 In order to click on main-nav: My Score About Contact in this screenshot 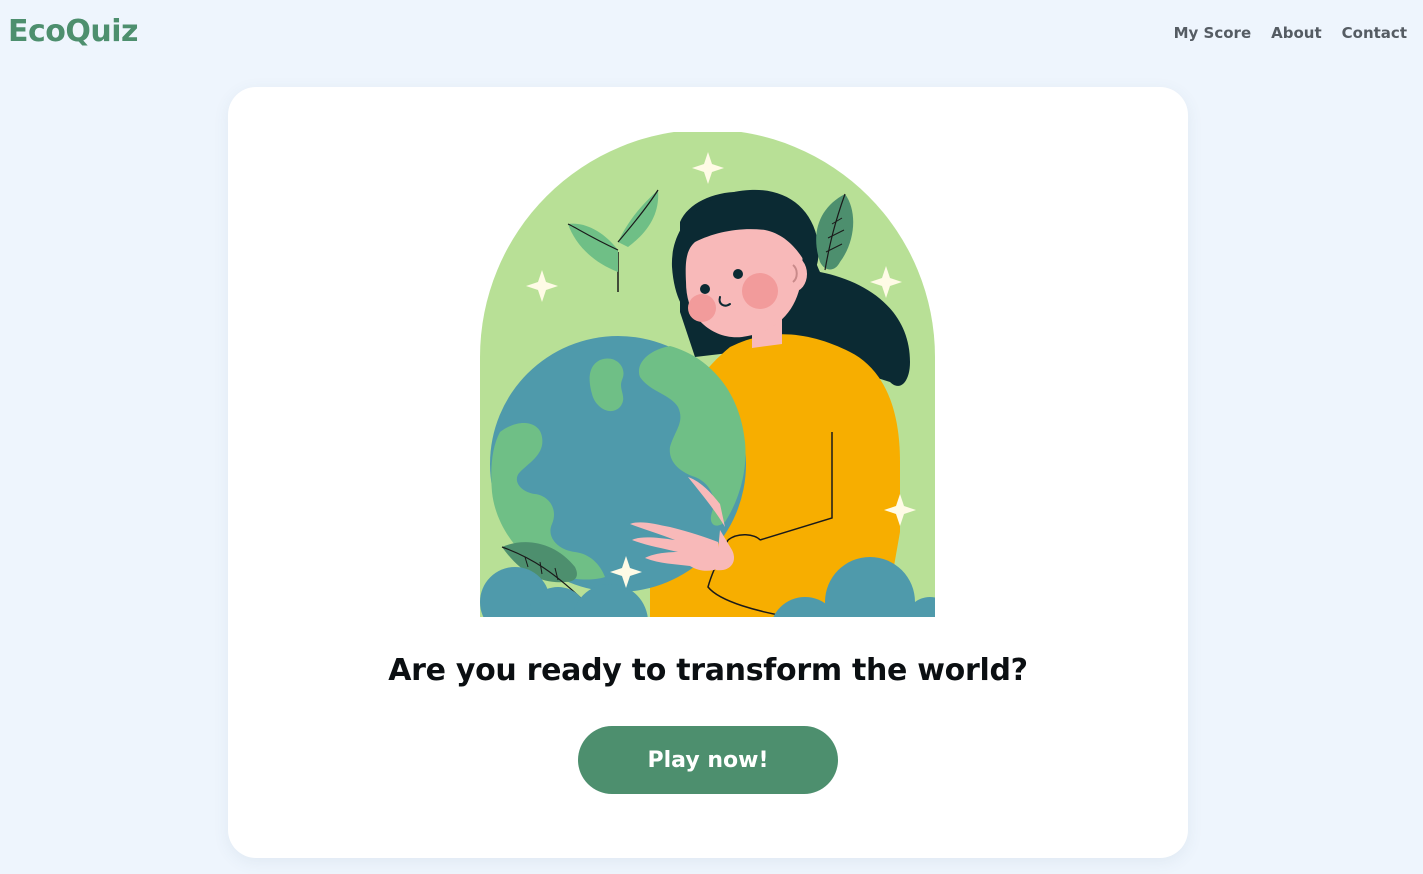, I will do `click(1290, 33)`.